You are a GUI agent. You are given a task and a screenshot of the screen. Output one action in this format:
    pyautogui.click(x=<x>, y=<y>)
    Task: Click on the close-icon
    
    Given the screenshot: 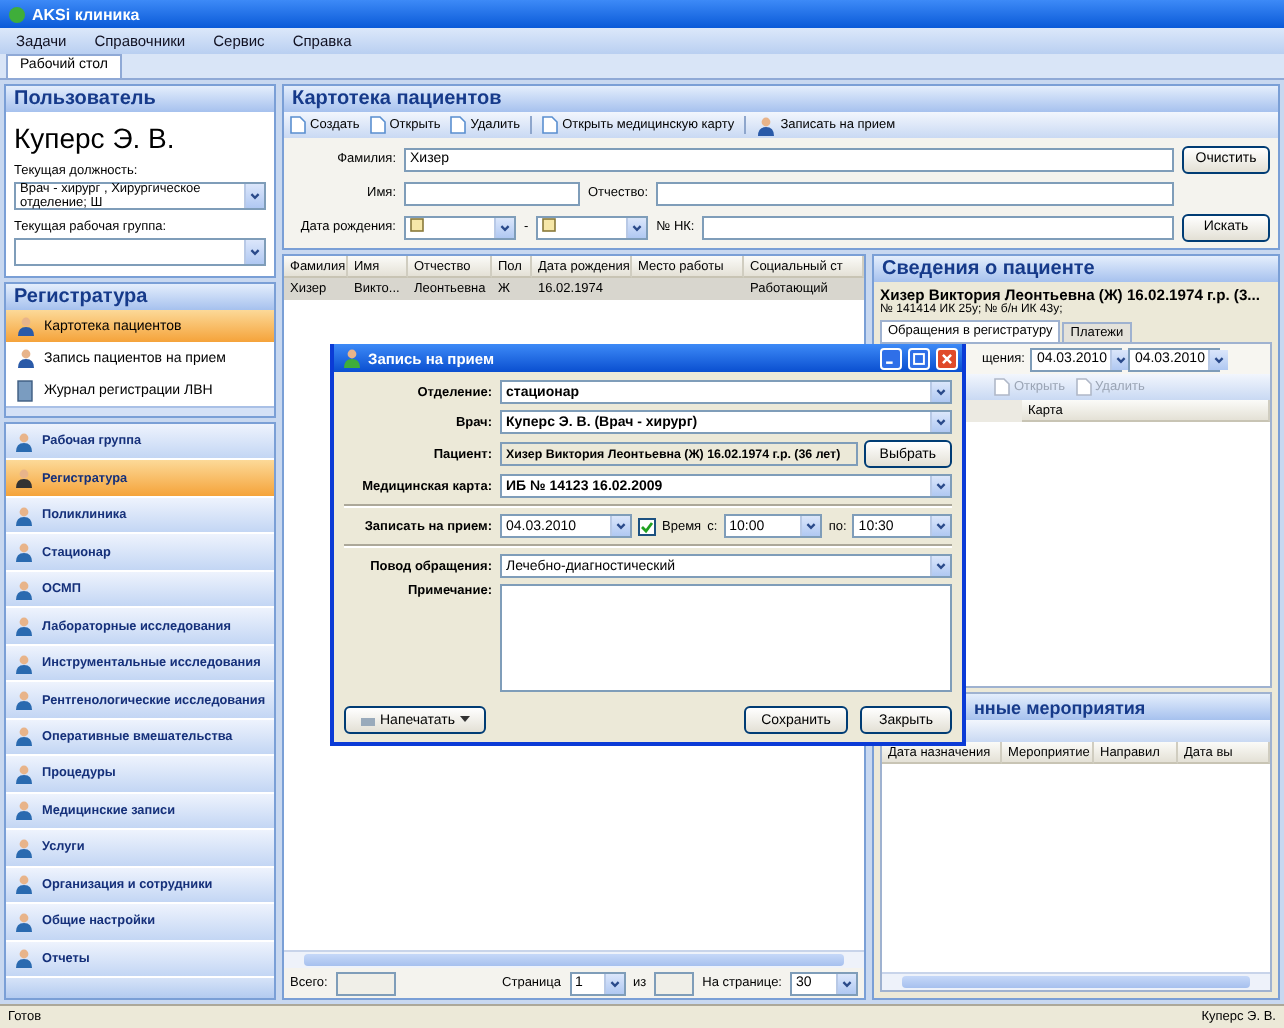 What is the action you would take?
    pyautogui.click(x=947, y=358)
    